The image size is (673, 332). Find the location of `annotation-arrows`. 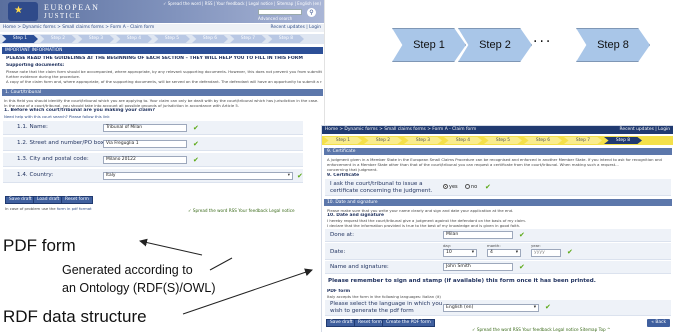

annotation-arrows is located at coordinates (226, 276).